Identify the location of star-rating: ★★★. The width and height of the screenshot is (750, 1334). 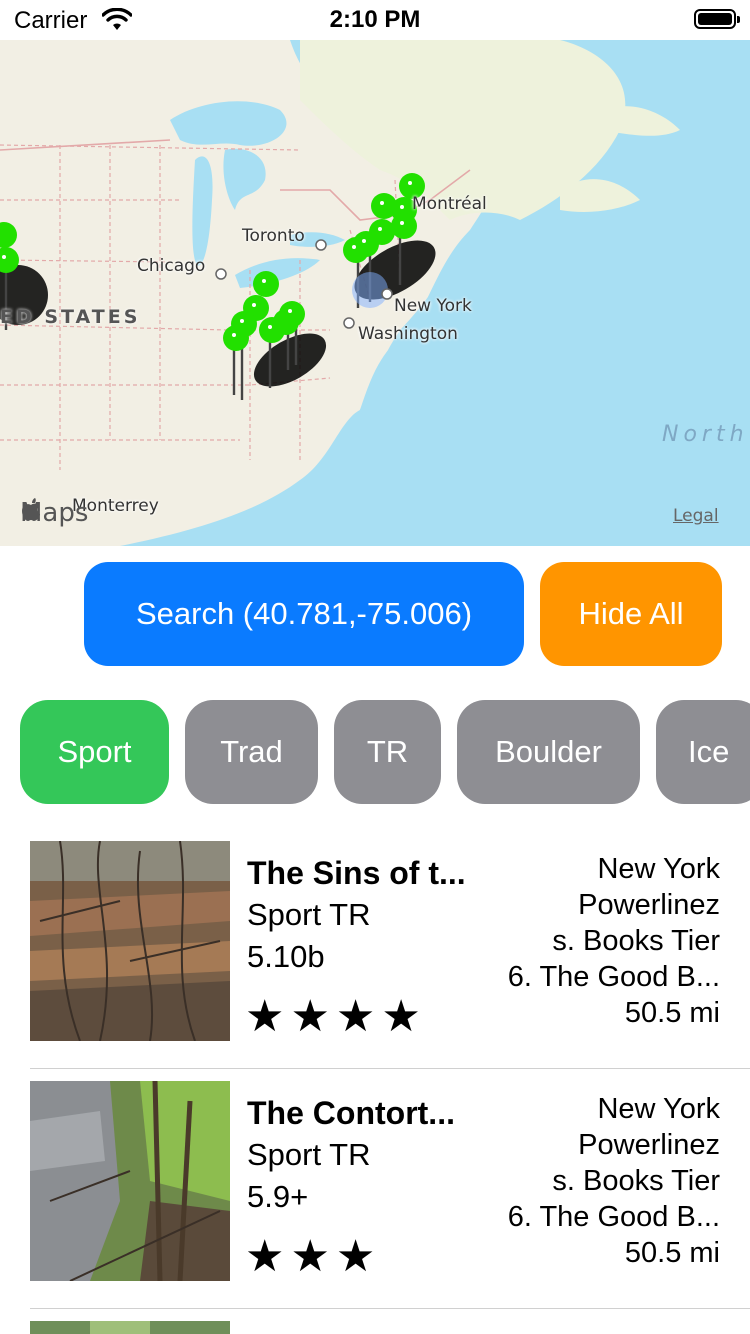
(313, 1256).